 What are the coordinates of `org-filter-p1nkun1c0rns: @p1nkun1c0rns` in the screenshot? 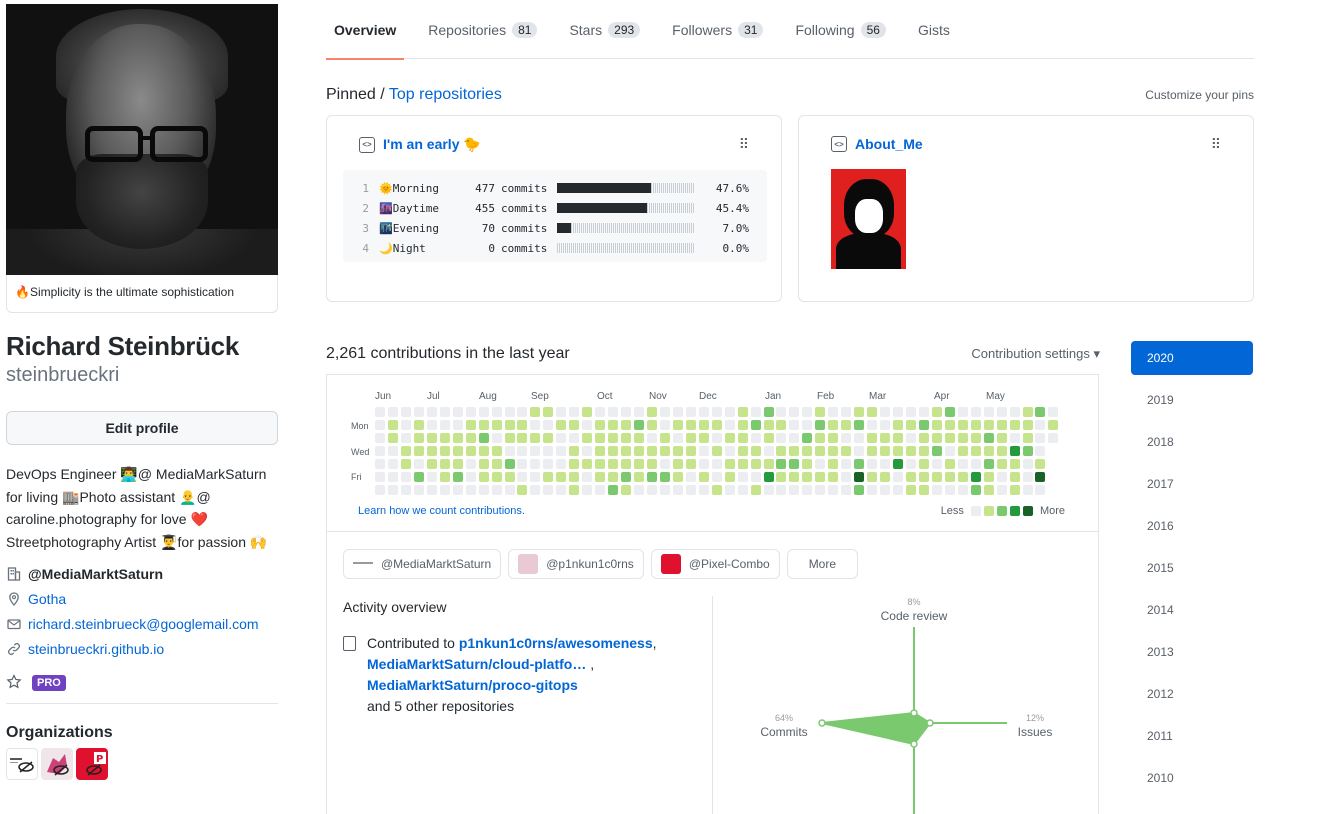 It's located at (576, 564).